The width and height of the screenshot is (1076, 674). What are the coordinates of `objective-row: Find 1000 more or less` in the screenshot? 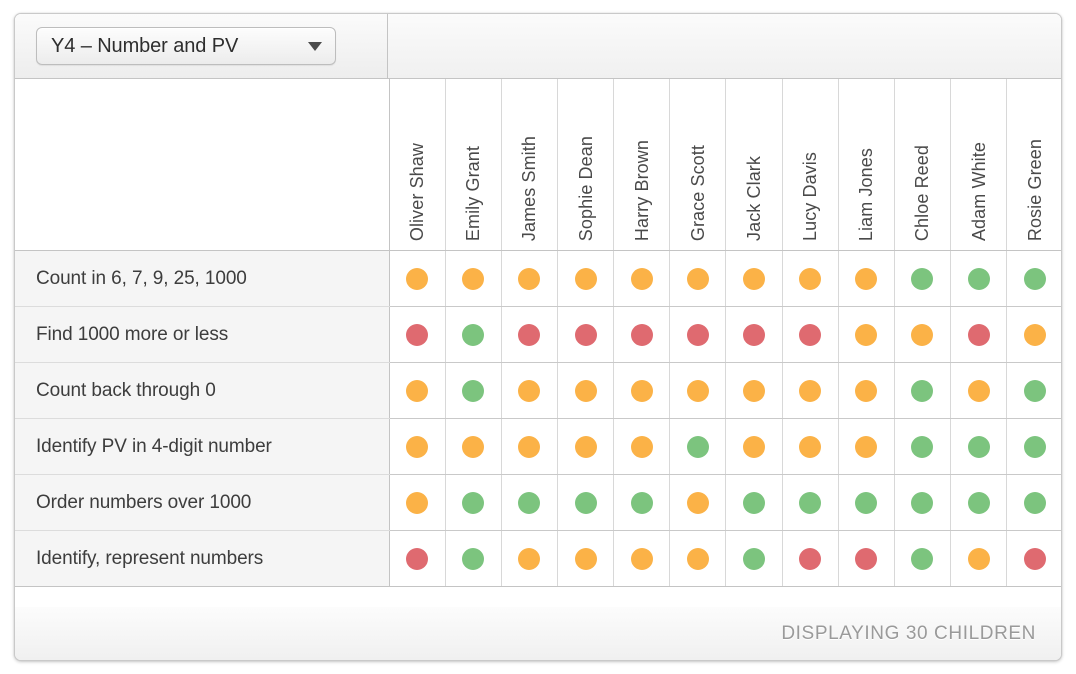 It's located at (538, 334).